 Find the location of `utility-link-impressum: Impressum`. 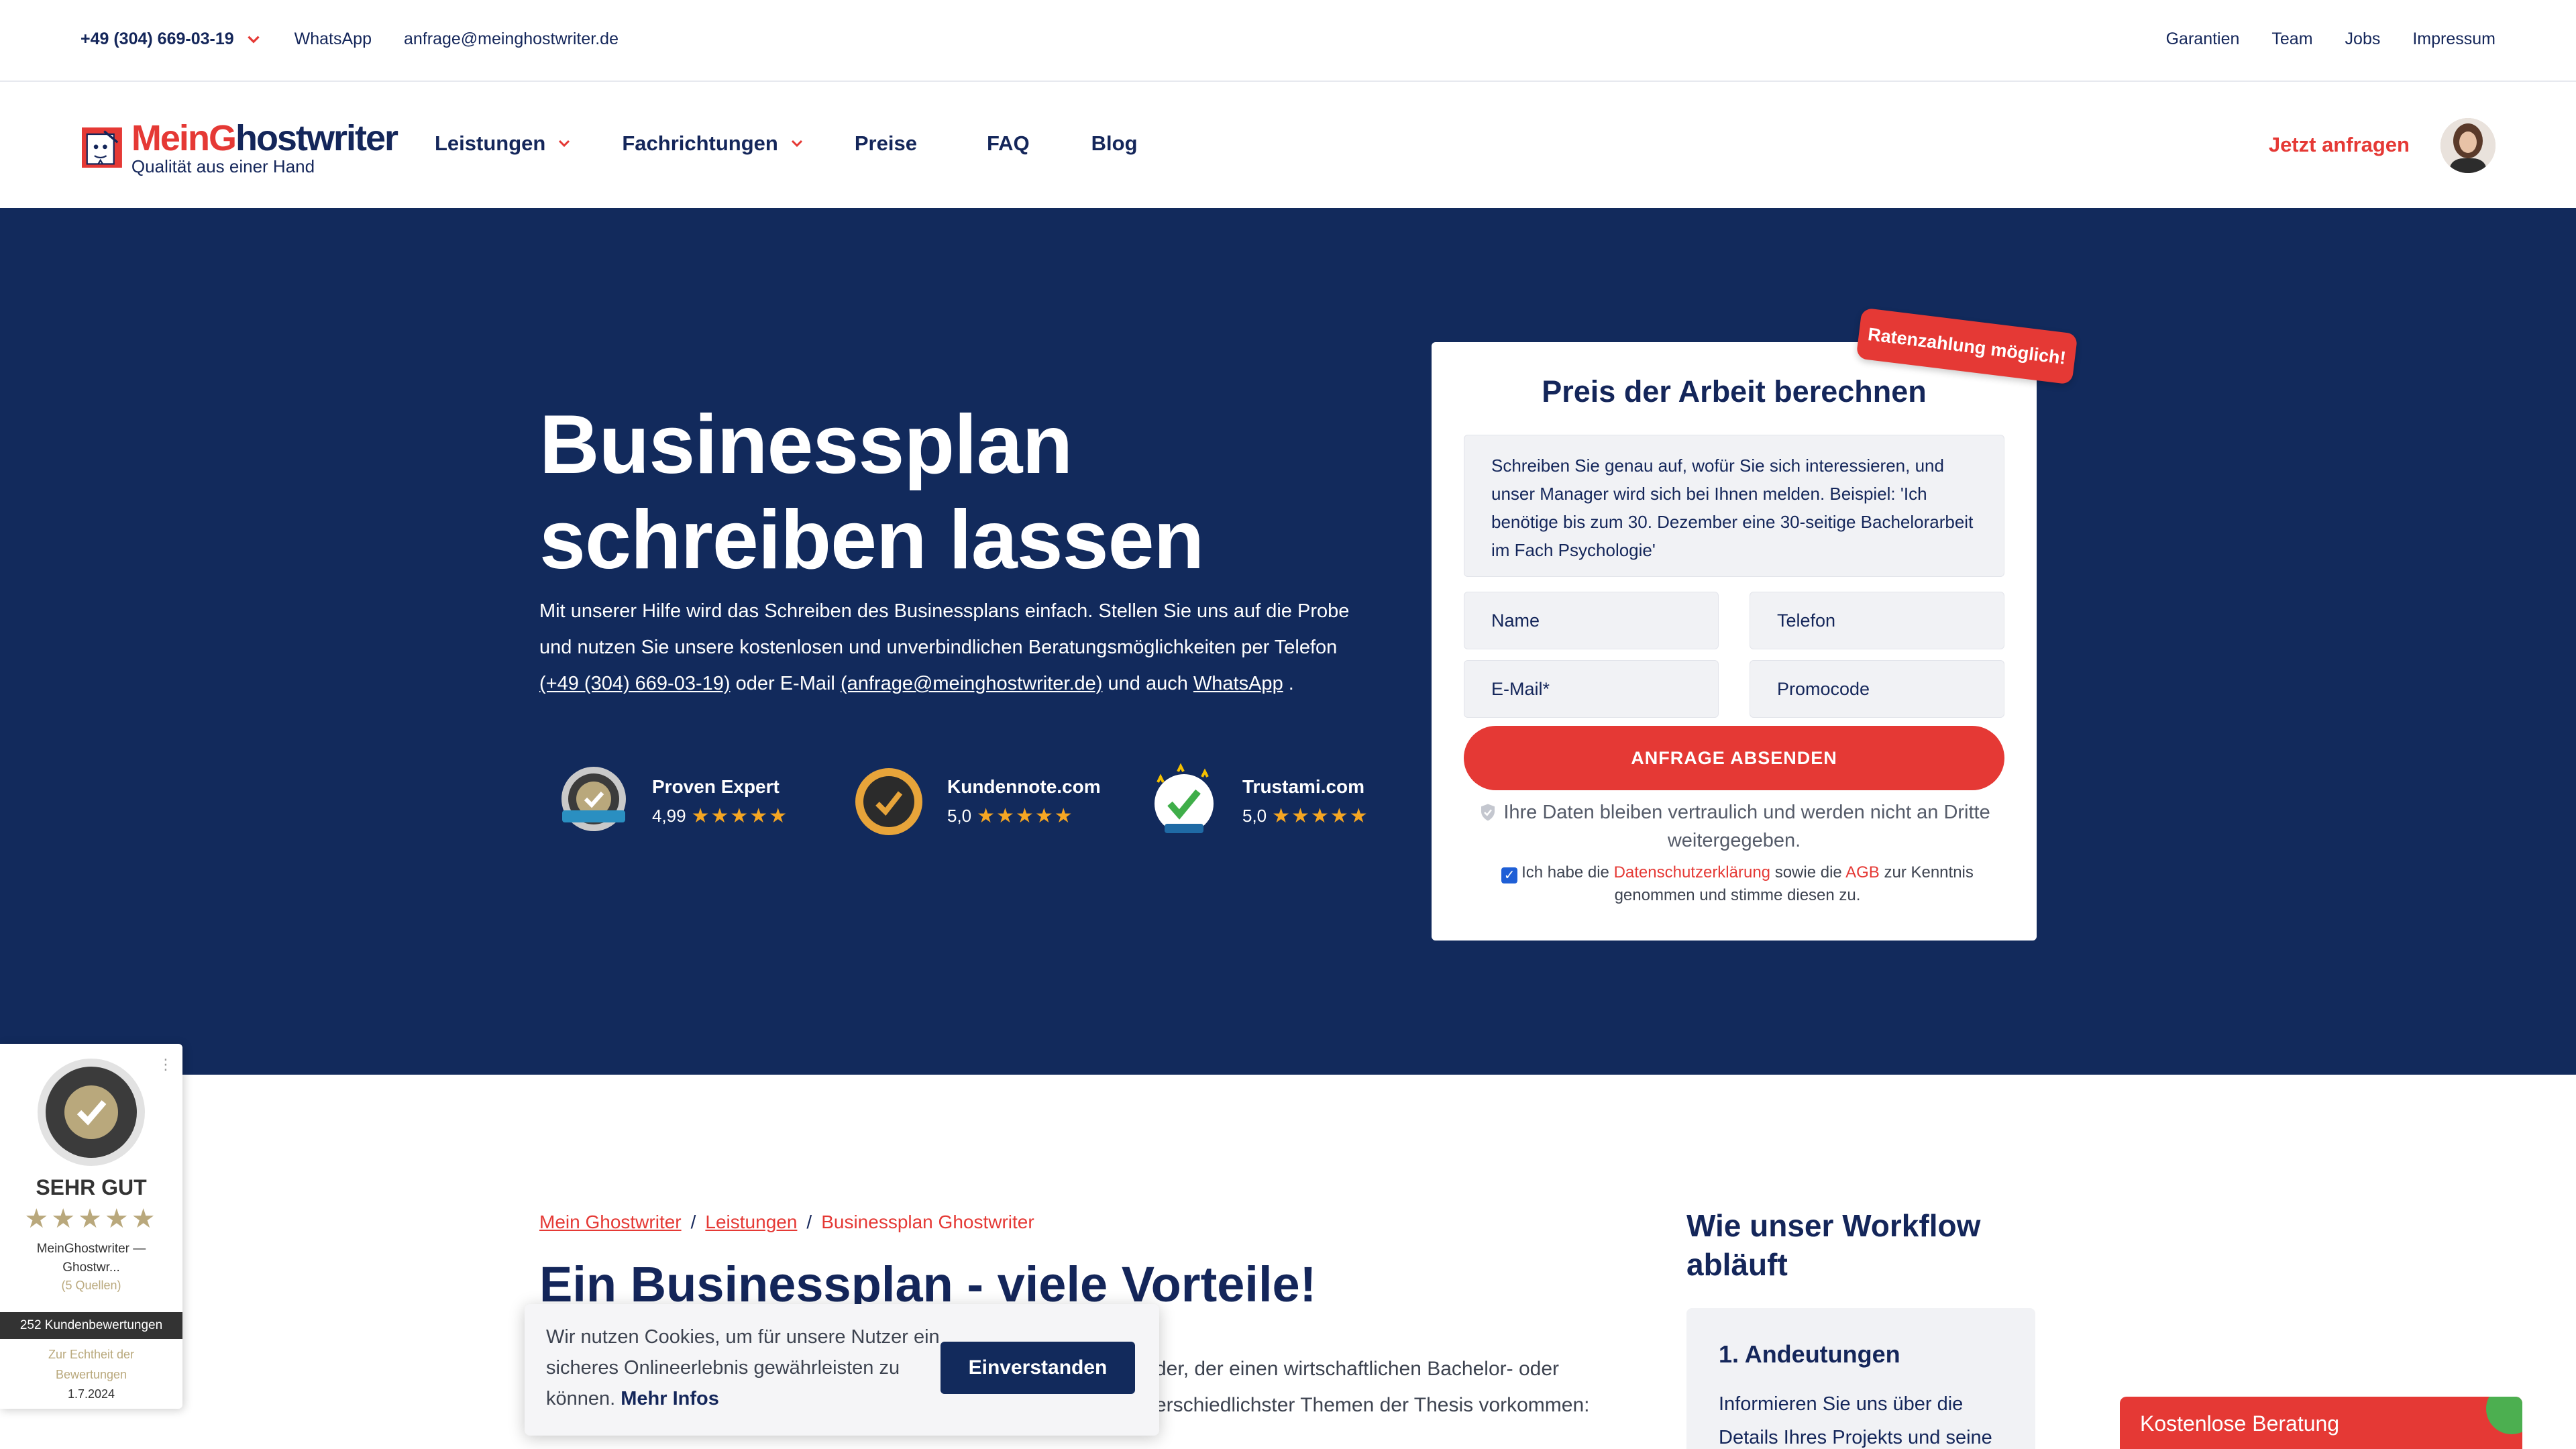

utility-link-impressum: Impressum is located at coordinates (2454, 39).